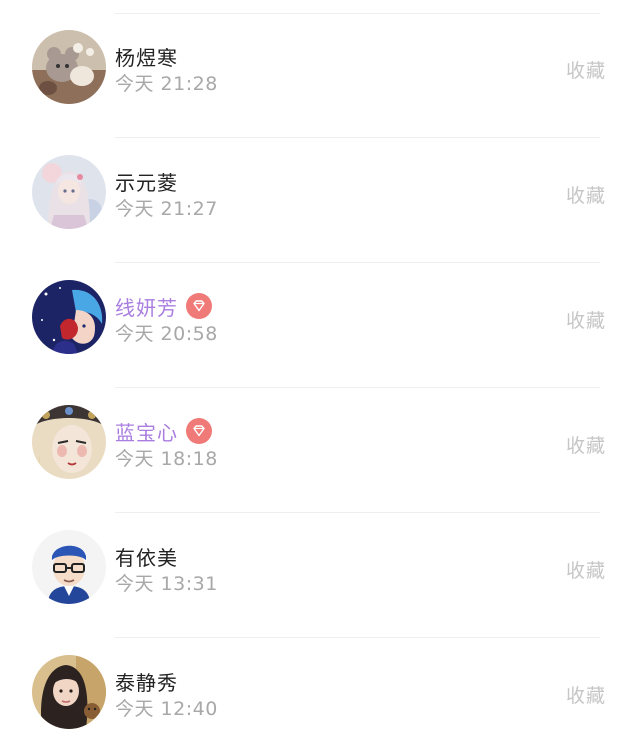  I want to click on contact-name: 示元菱, so click(146, 182).